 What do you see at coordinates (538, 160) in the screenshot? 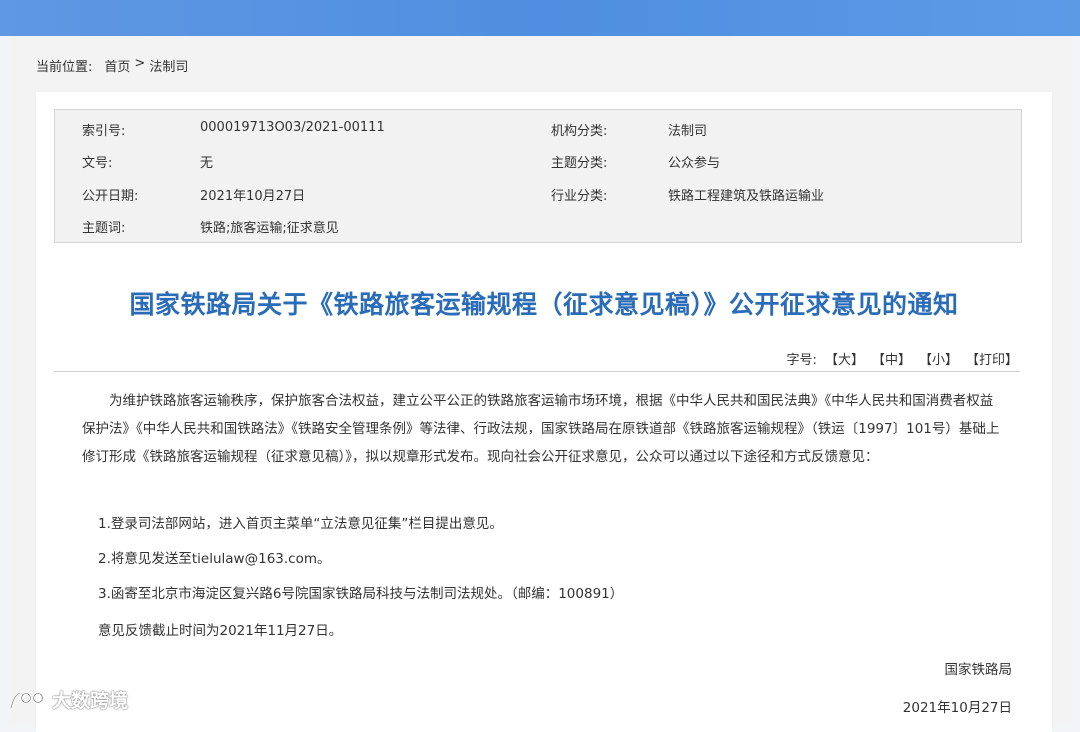
I see `metadata-row: 文号: 无 主题分类: 公众参与` at bounding box center [538, 160].